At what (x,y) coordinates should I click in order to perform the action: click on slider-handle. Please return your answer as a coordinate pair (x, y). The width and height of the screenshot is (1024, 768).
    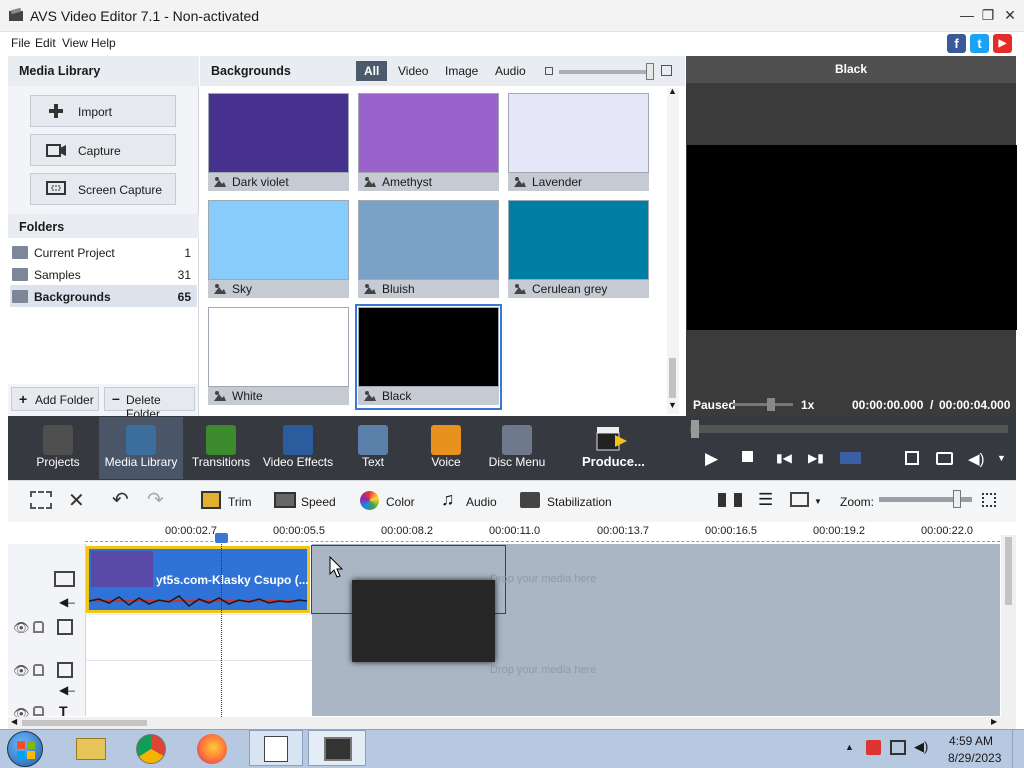
    Looking at the image, I should click on (650, 71).